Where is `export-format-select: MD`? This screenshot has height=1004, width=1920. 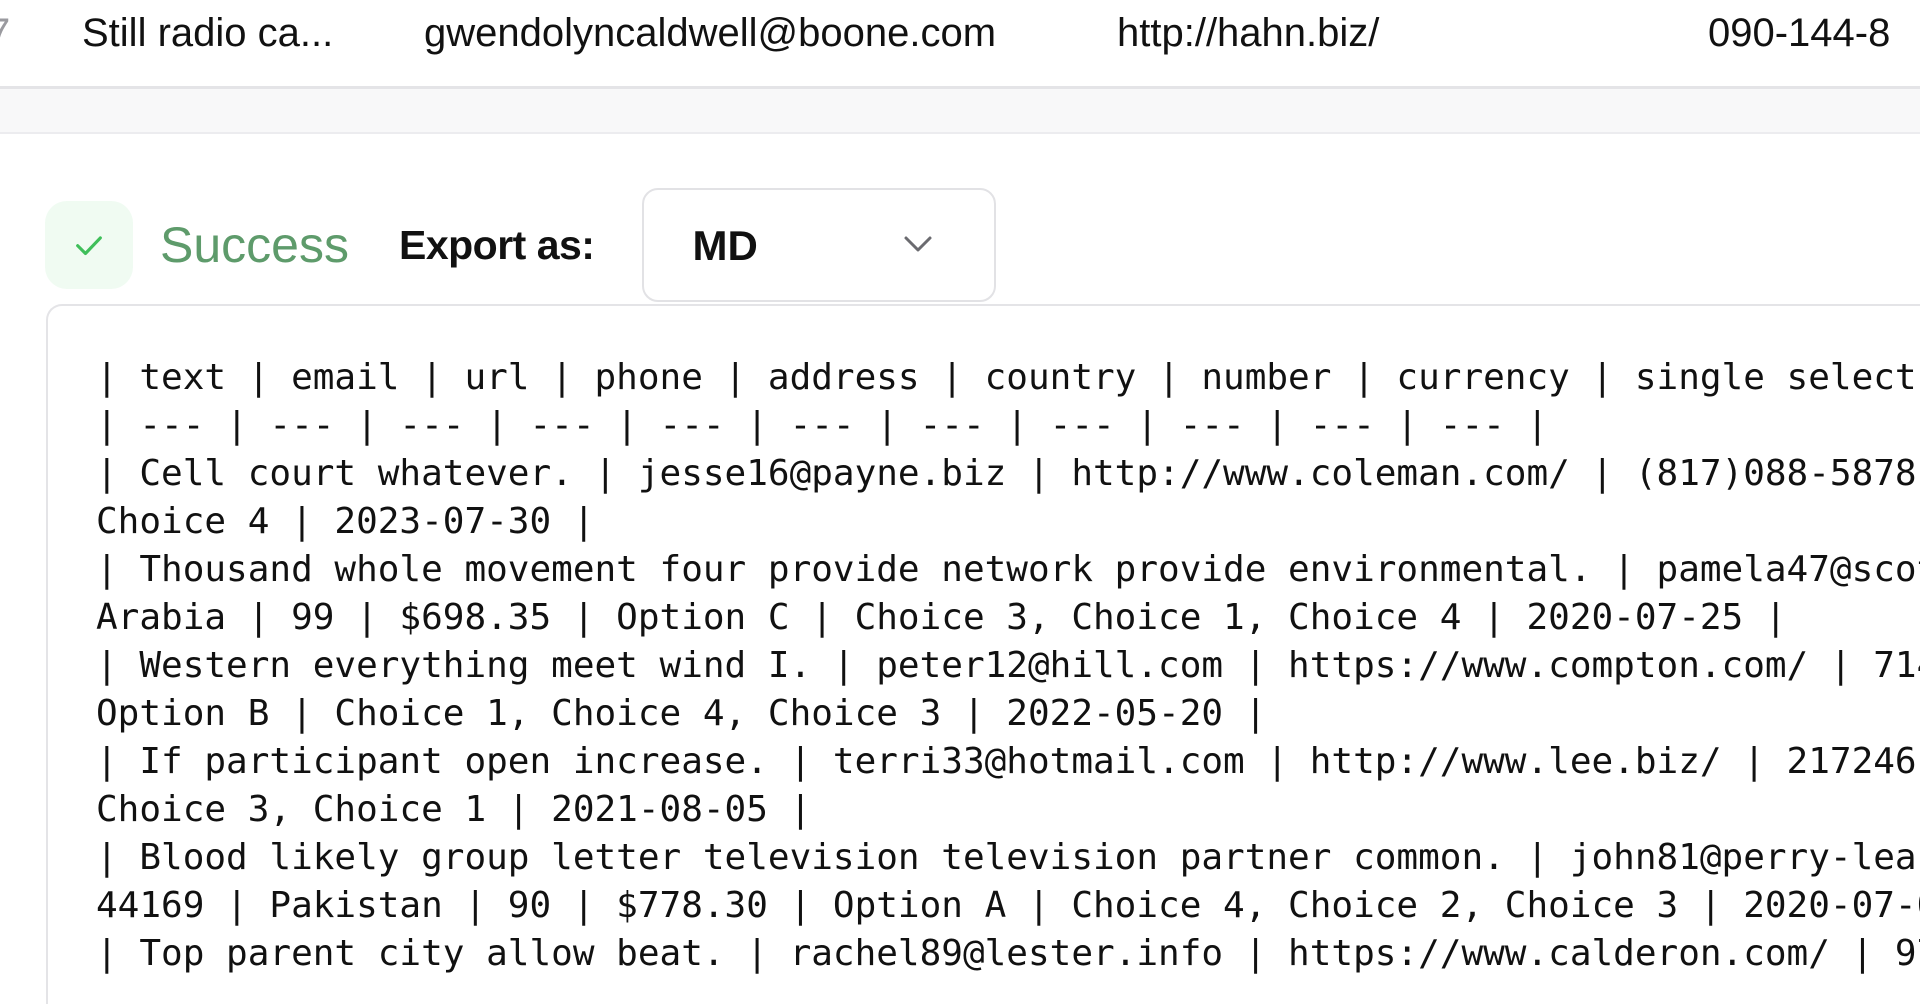 export-format-select: MD is located at coordinates (819, 245).